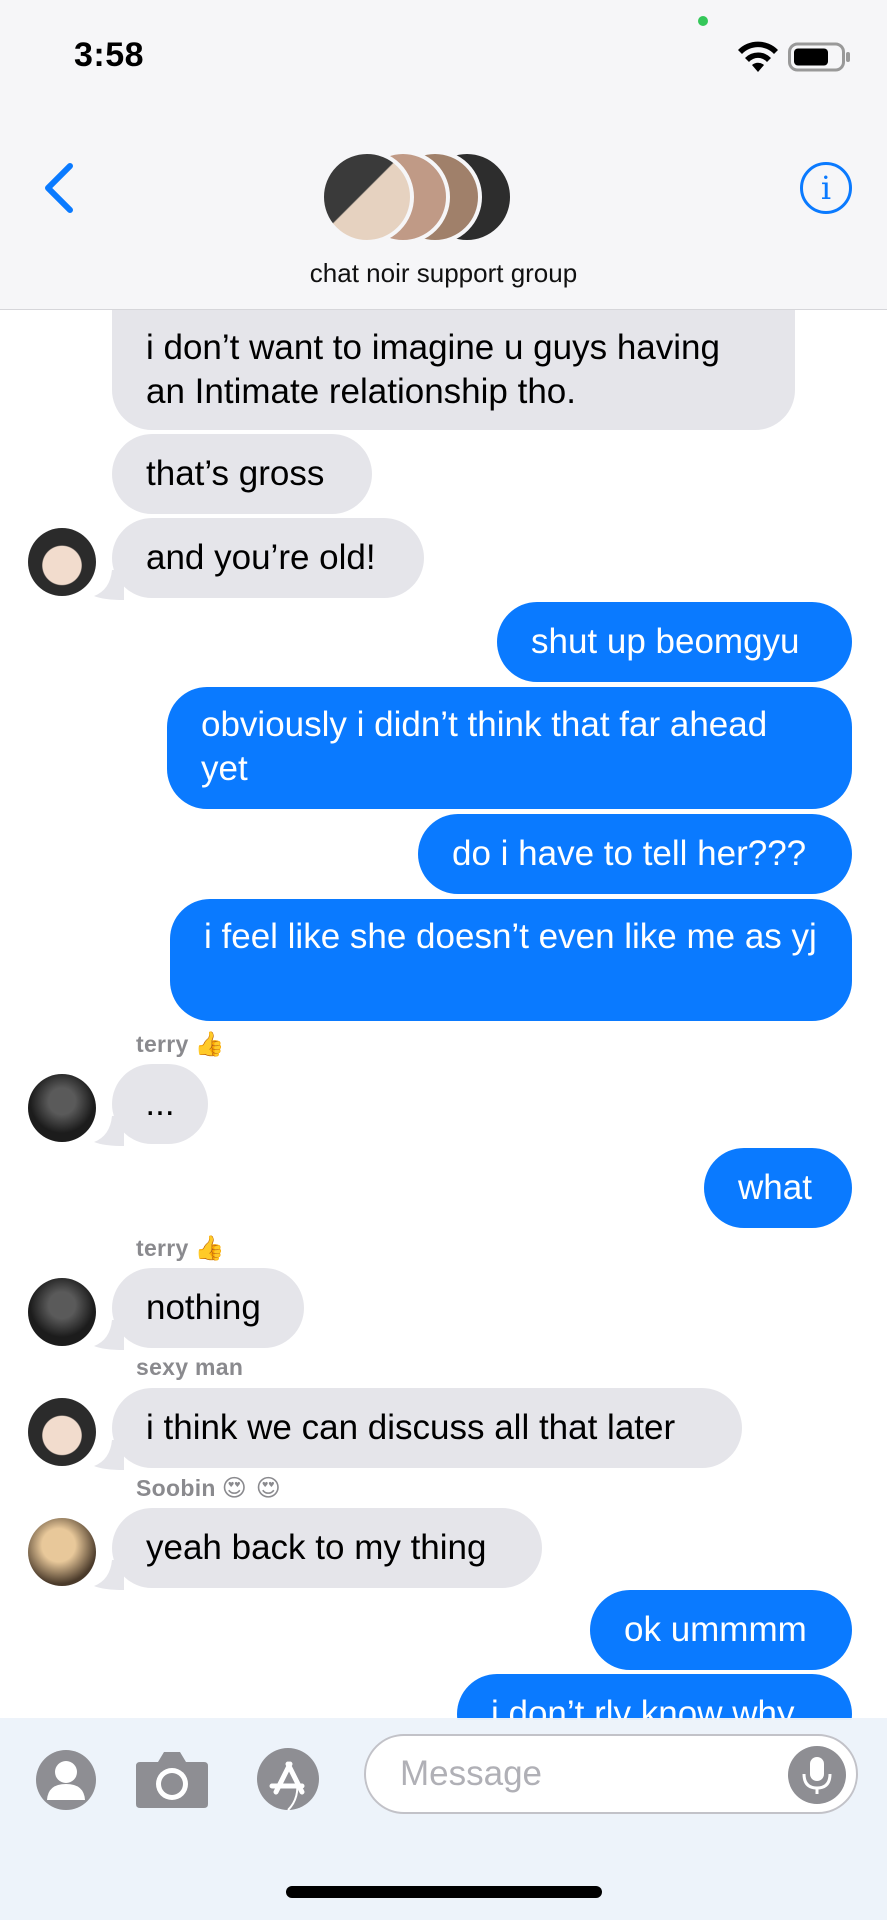  I want to click on message-bubble: shut up beomgyu, so click(674, 642).